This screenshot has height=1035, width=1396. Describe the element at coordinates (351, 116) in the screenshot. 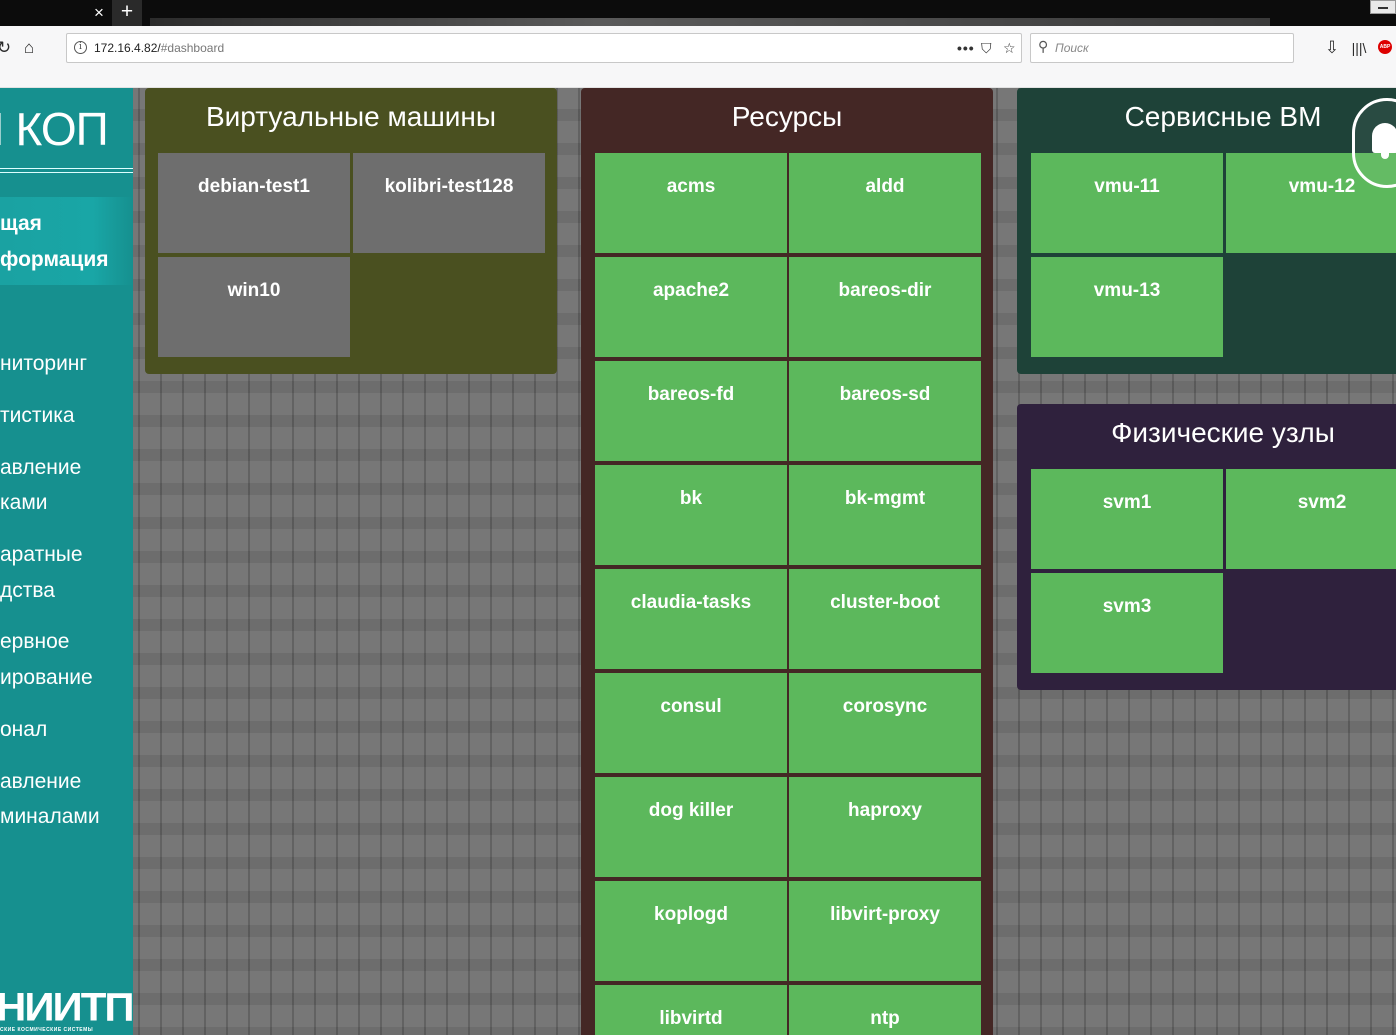

I see `panel-title-virtual-machines: Виртуальные машины` at that location.